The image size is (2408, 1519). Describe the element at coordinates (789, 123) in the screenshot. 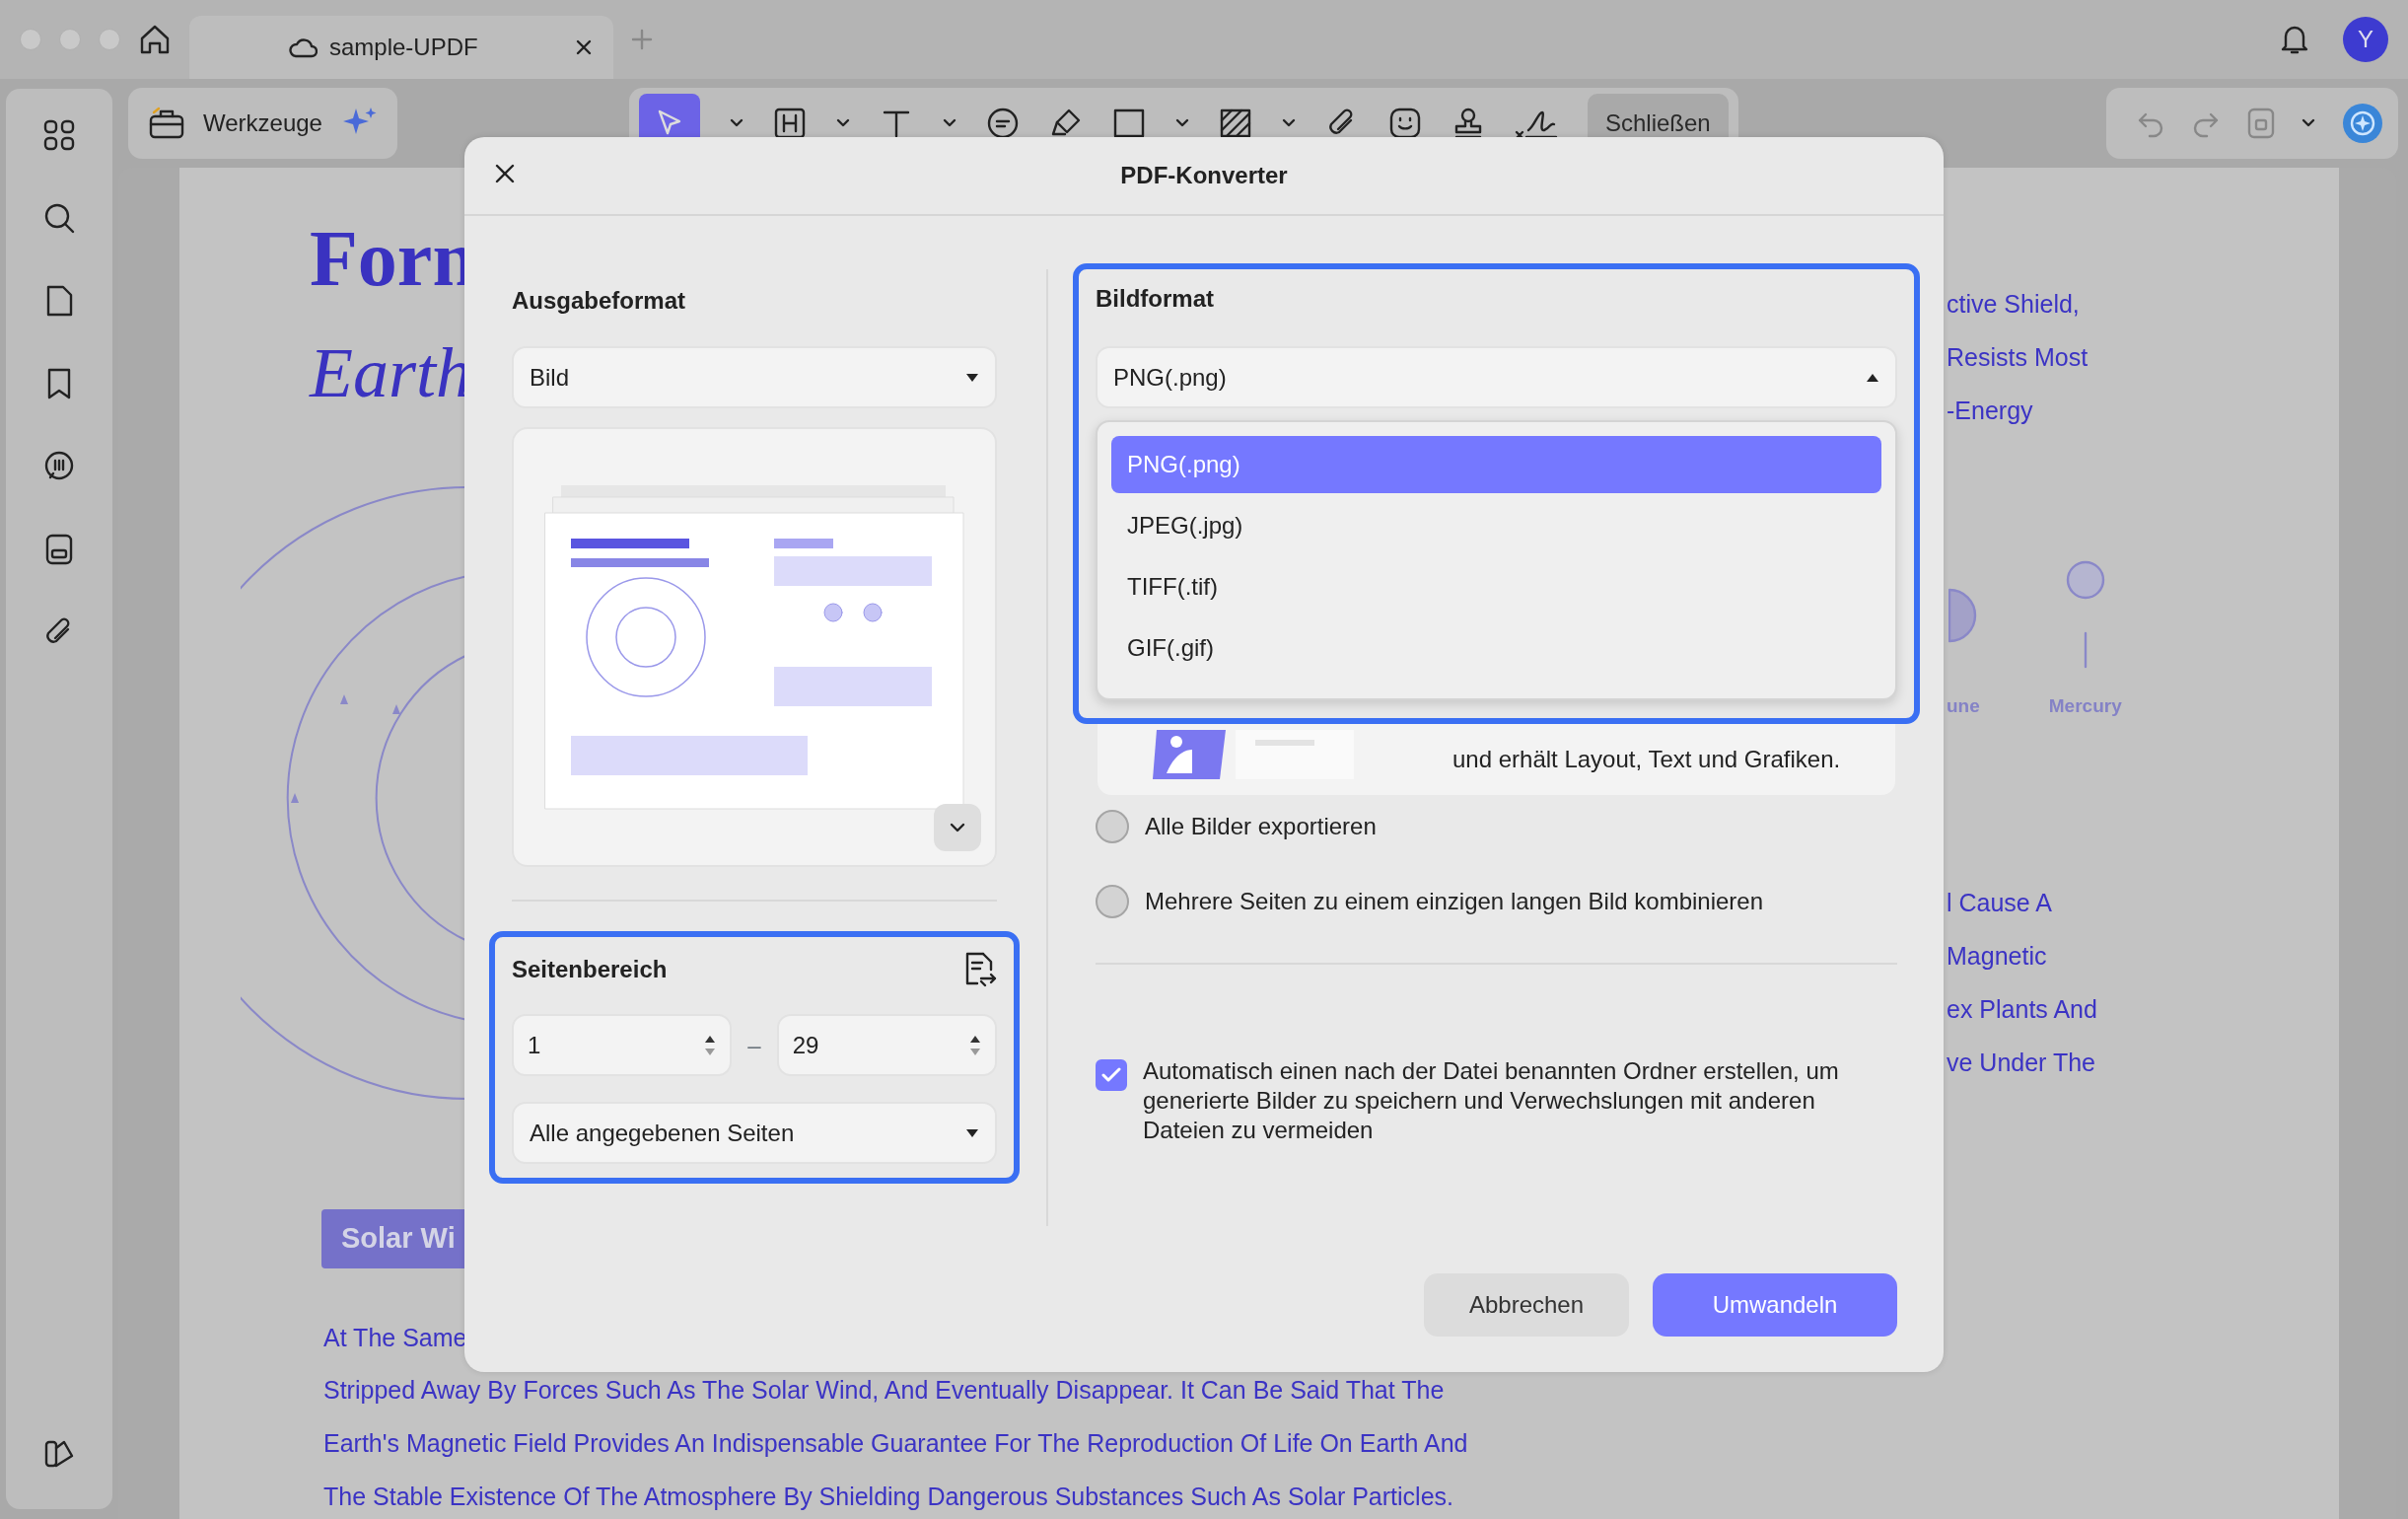

I see `heading-icon` at that location.